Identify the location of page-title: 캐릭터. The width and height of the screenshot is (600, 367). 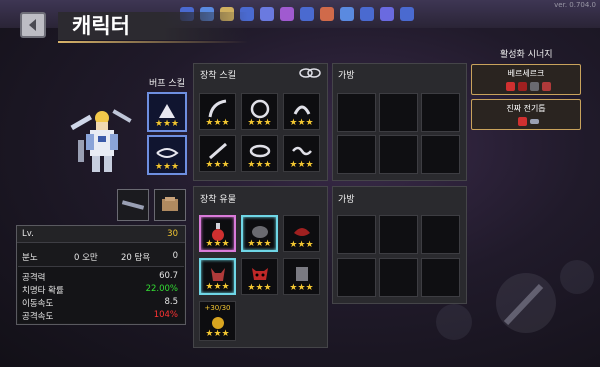
(153, 27).